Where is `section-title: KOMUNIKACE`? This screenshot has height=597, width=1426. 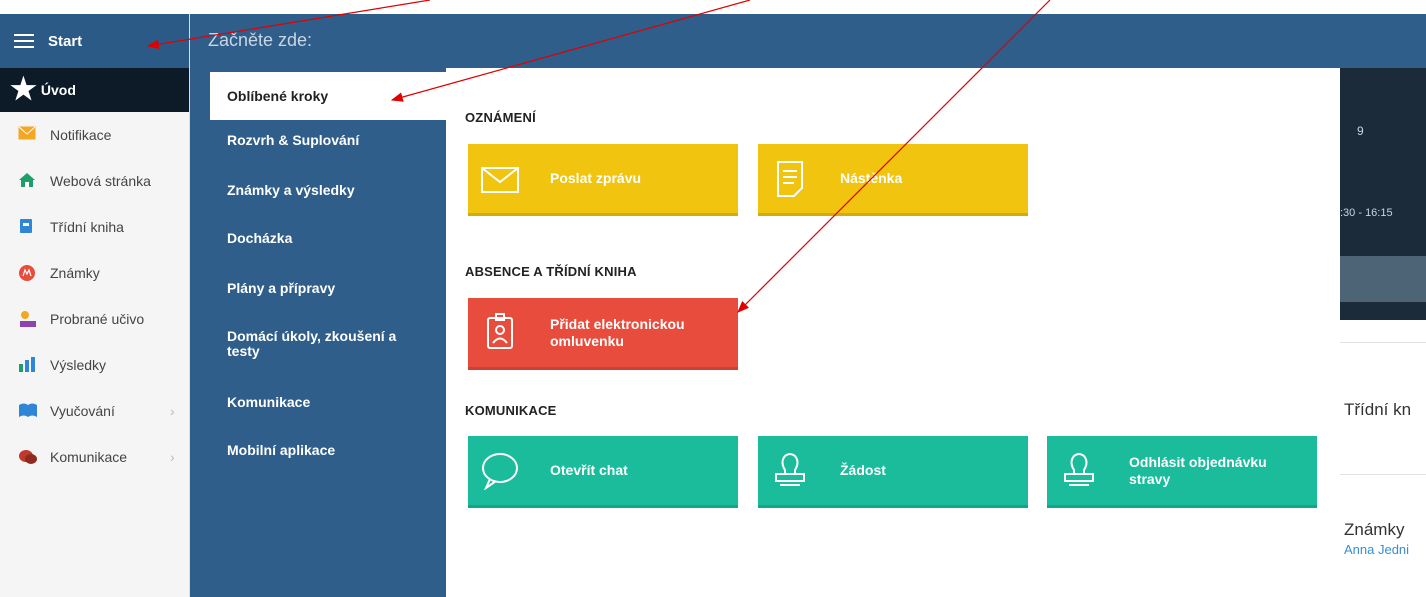
section-title: KOMUNIKACE is located at coordinates (511, 410).